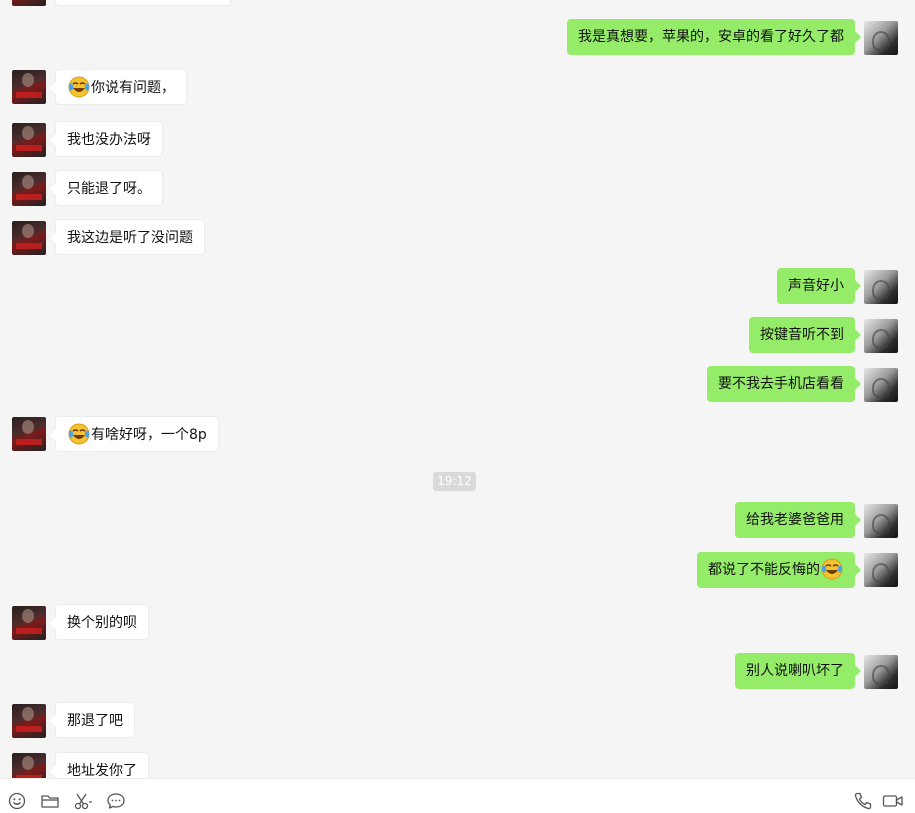  Describe the element at coordinates (711, 37) in the screenshot. I see `message-text: 我是真想要，苹果的，安卓的看了好久了都` at that location.